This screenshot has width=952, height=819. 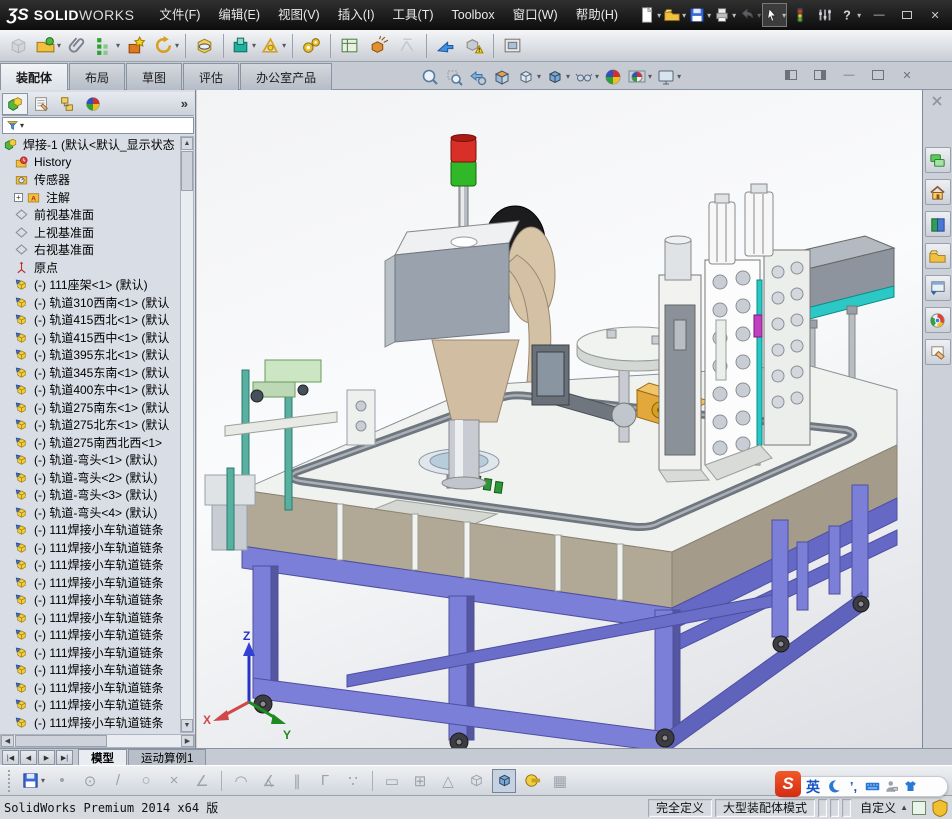 What do you see at coordinates (478, 77) in the screenshot?
I see `previous-view-button` at bounding box center [478, 77].